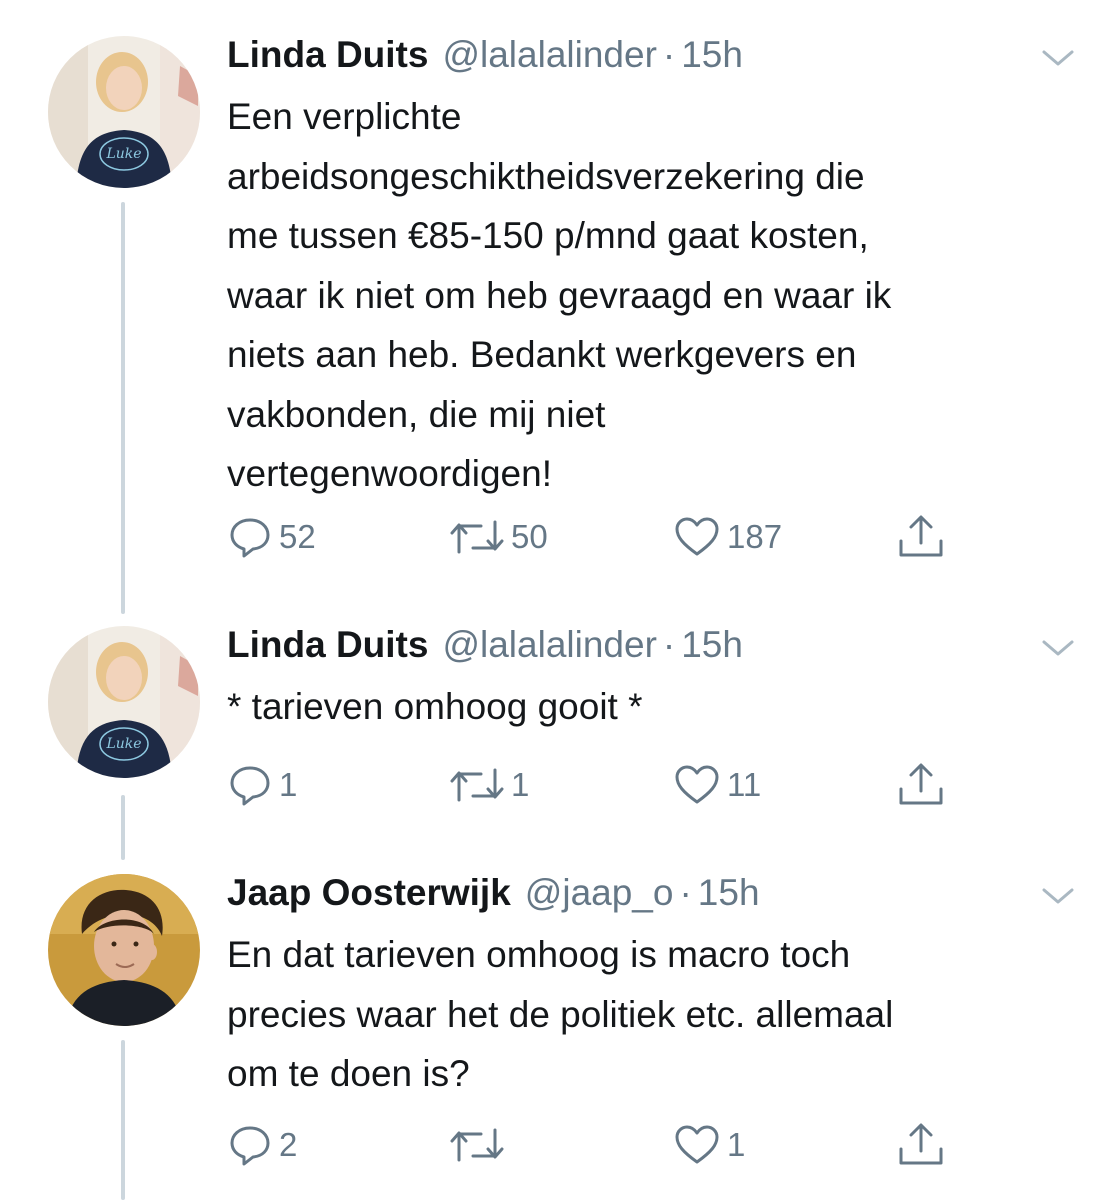 The image size is (1120, 1200). I want to click on tweet-text-line: waar ik niet om heb gevraagd en waar ik, so click(559, 295).